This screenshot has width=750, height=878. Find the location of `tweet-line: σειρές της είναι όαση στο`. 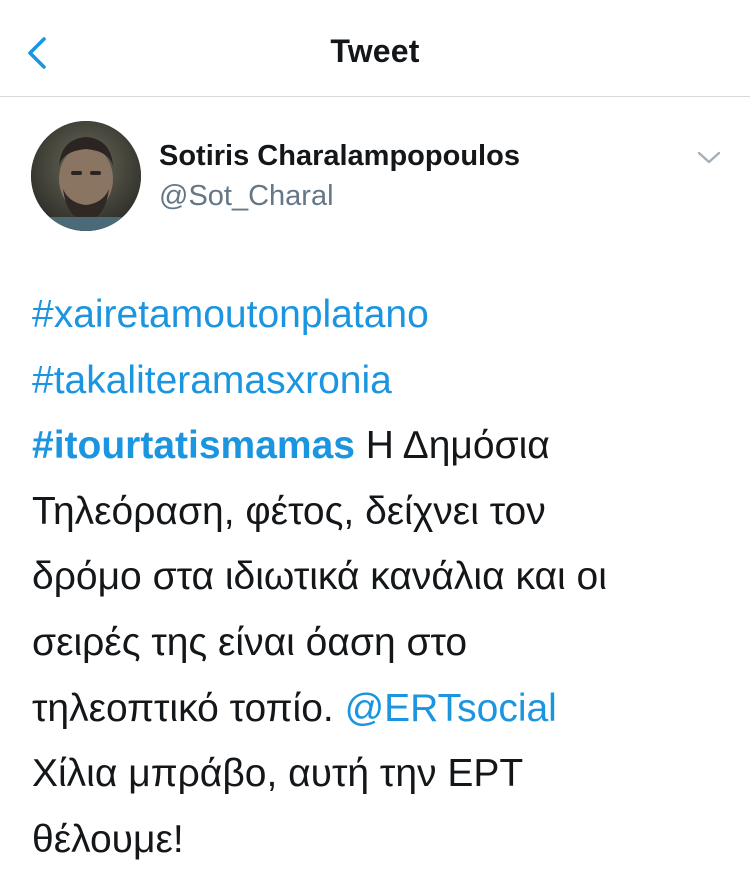

tweet-line: σειρές της είναι όαση στο is located at coordinates (250, 642).